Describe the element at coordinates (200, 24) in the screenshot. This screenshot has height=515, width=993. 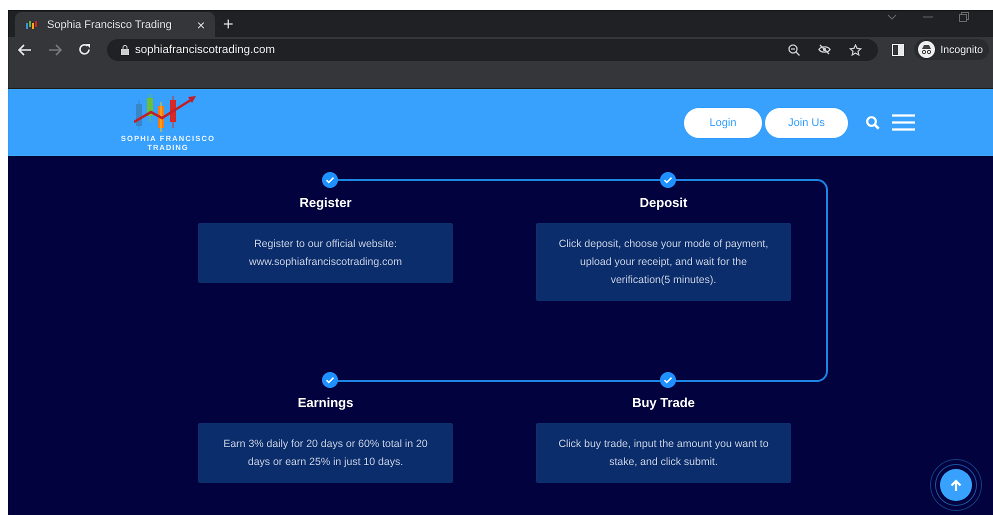
I see `close-tab-button: ×` at that location.